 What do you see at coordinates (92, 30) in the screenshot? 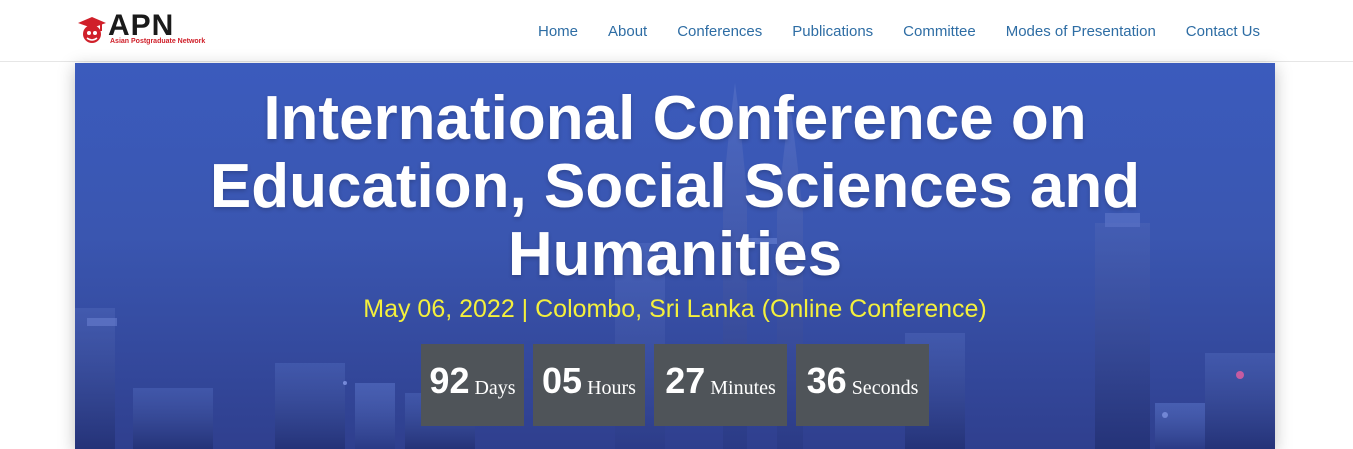
I see `graduate-mascot-icon` at bounding box center [92, 30].